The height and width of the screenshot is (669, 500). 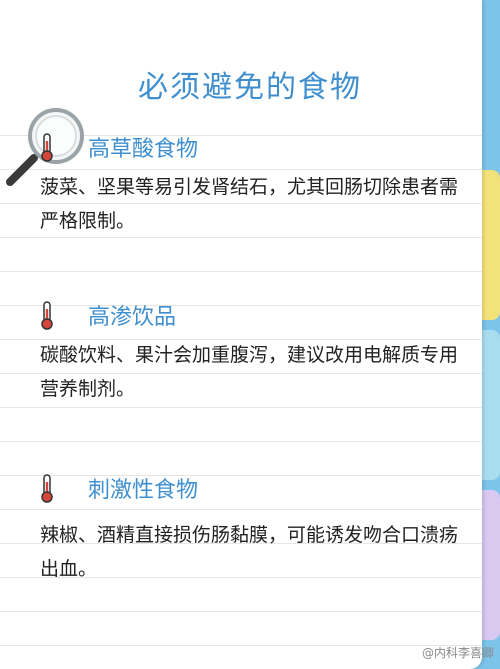 What do you see at coordinates (143, 149) in the screenshot?
I see `section-heading-1: 高草酸食物` at bounding box center [143, 149].